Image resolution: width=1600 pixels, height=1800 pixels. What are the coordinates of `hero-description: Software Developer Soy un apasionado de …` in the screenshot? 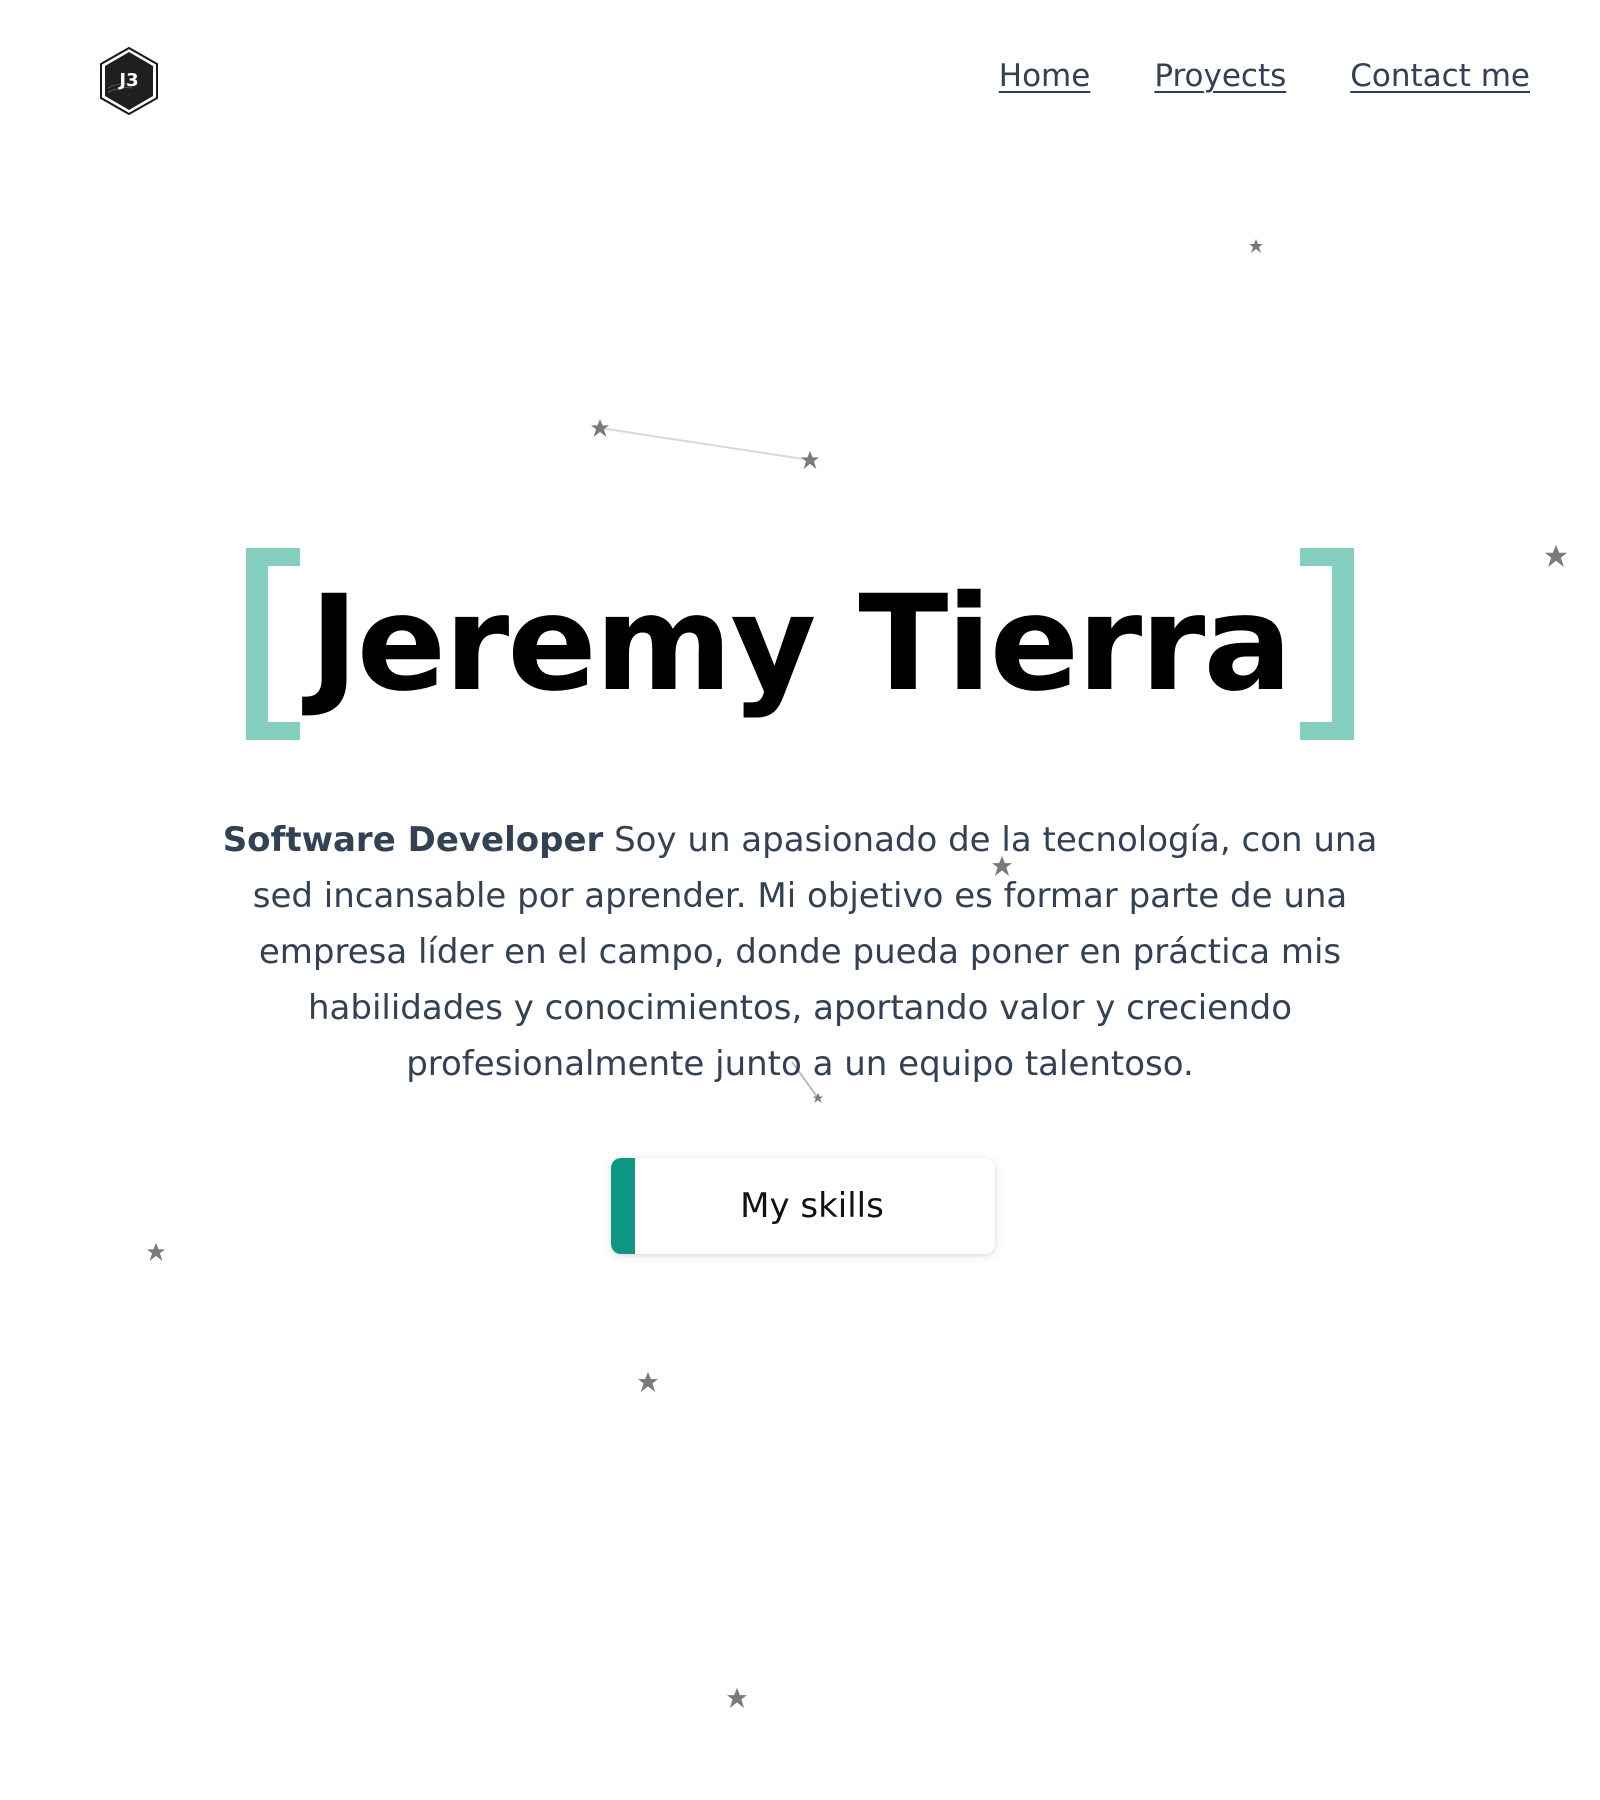 It's located at (800, 952).